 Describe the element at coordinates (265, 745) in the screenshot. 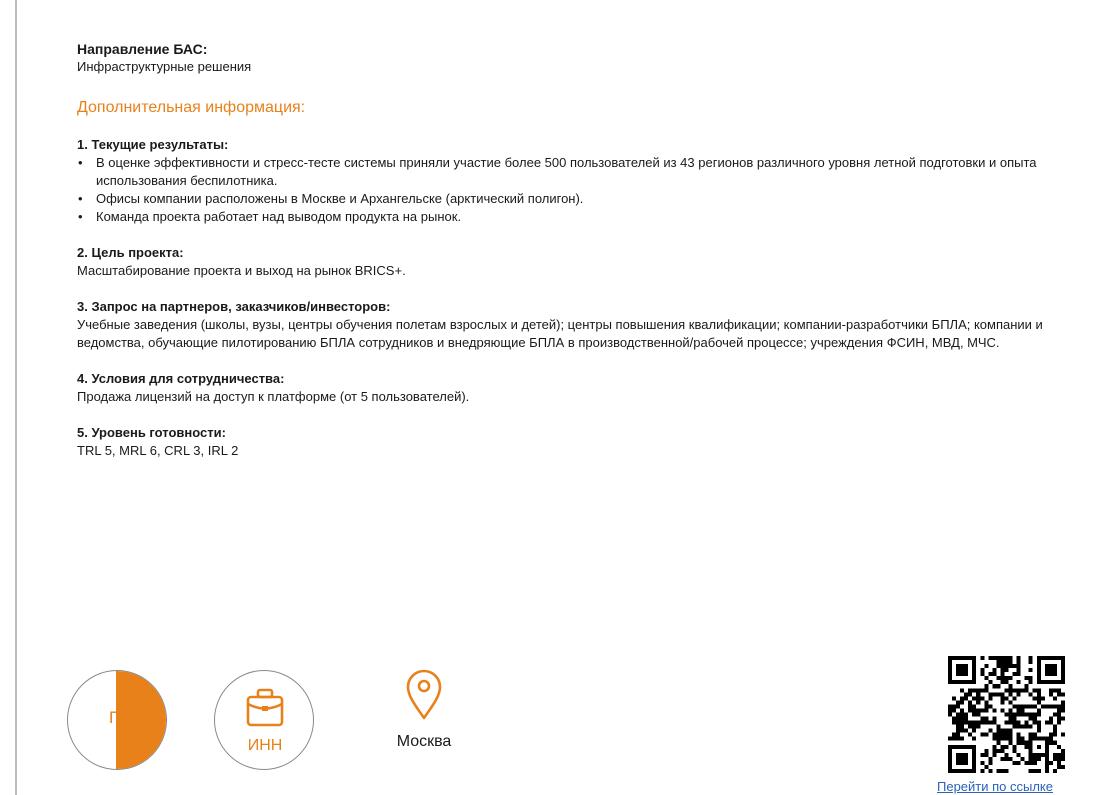

I see `inn-label: ИНН` at that location.